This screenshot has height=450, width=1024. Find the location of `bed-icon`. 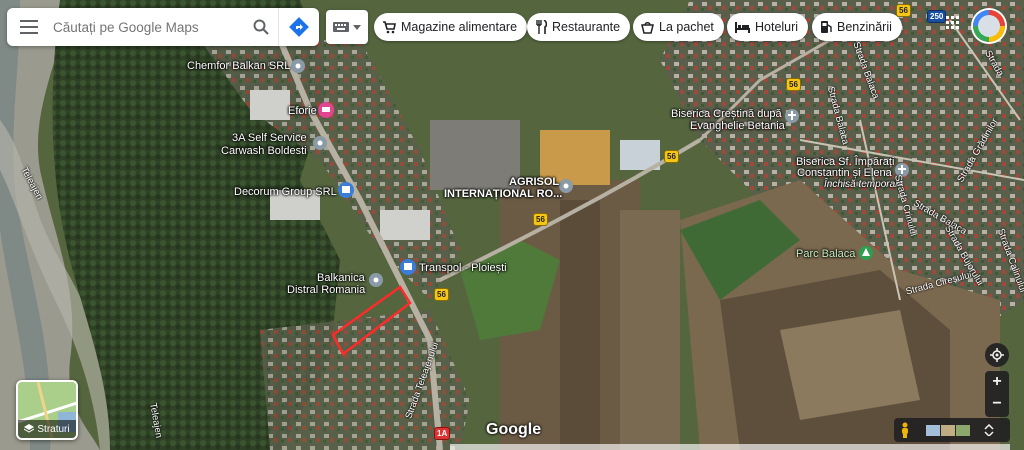

bed-icon is located at coordinates (742, 27).